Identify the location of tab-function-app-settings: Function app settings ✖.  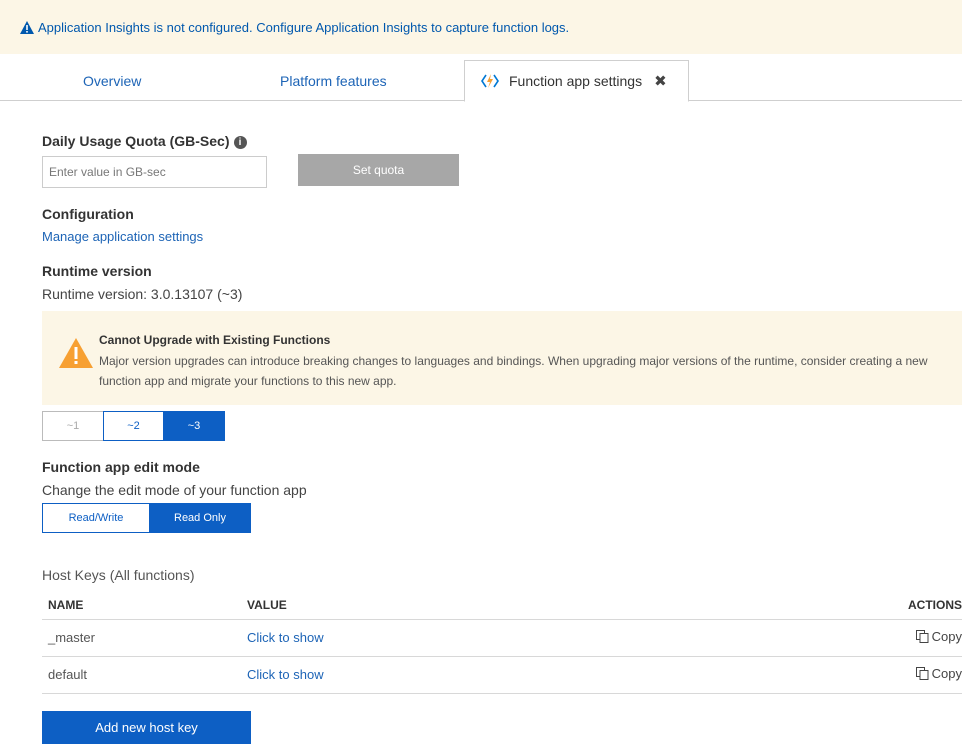
(576, 81).